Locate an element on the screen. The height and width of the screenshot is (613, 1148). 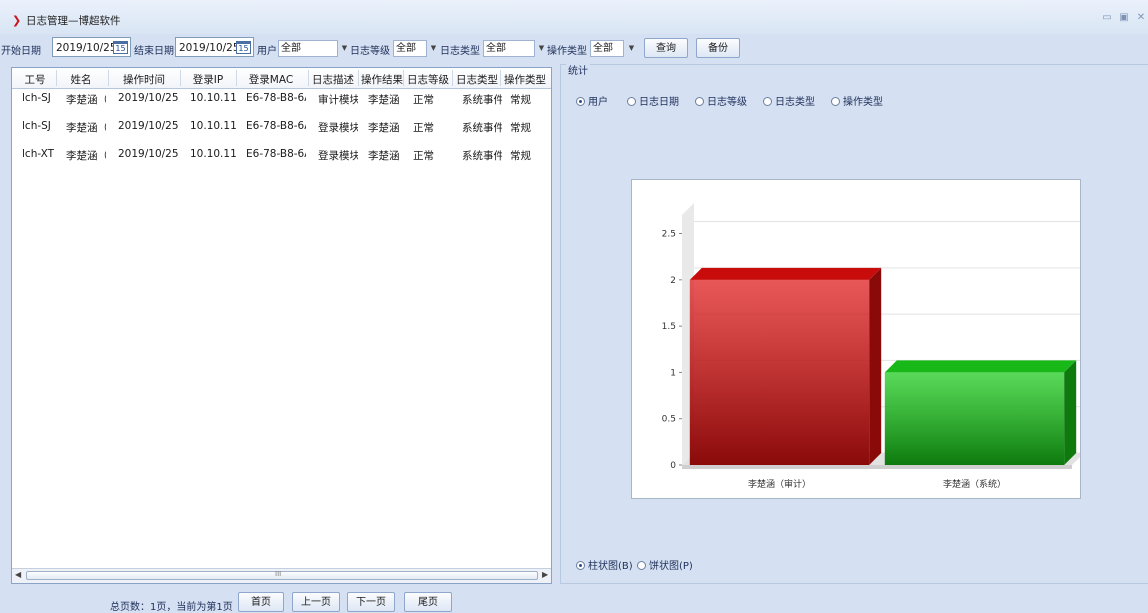
minimize-icon: ▭ is located at coordinates (1107, 18).